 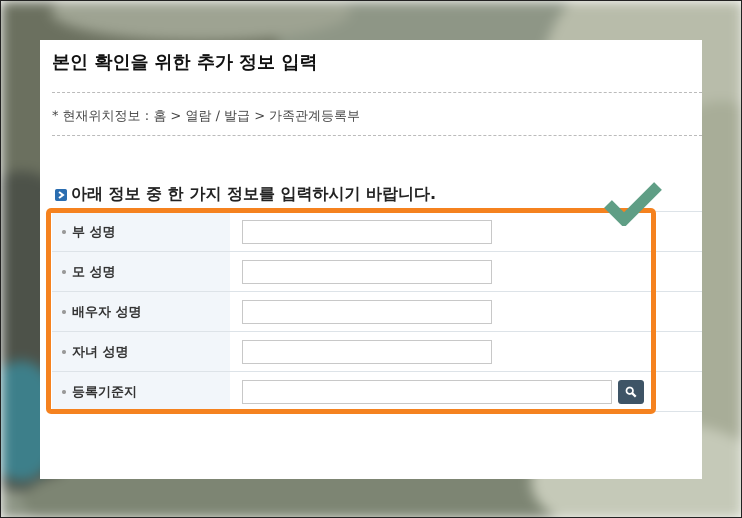 What do you see at coordinates (253, 194) in the screenshot?
I see `section-heading: 아래 정보 중 한 가지 정보를 입력하시기 바랍니다.` at bounding box center [253, 194].